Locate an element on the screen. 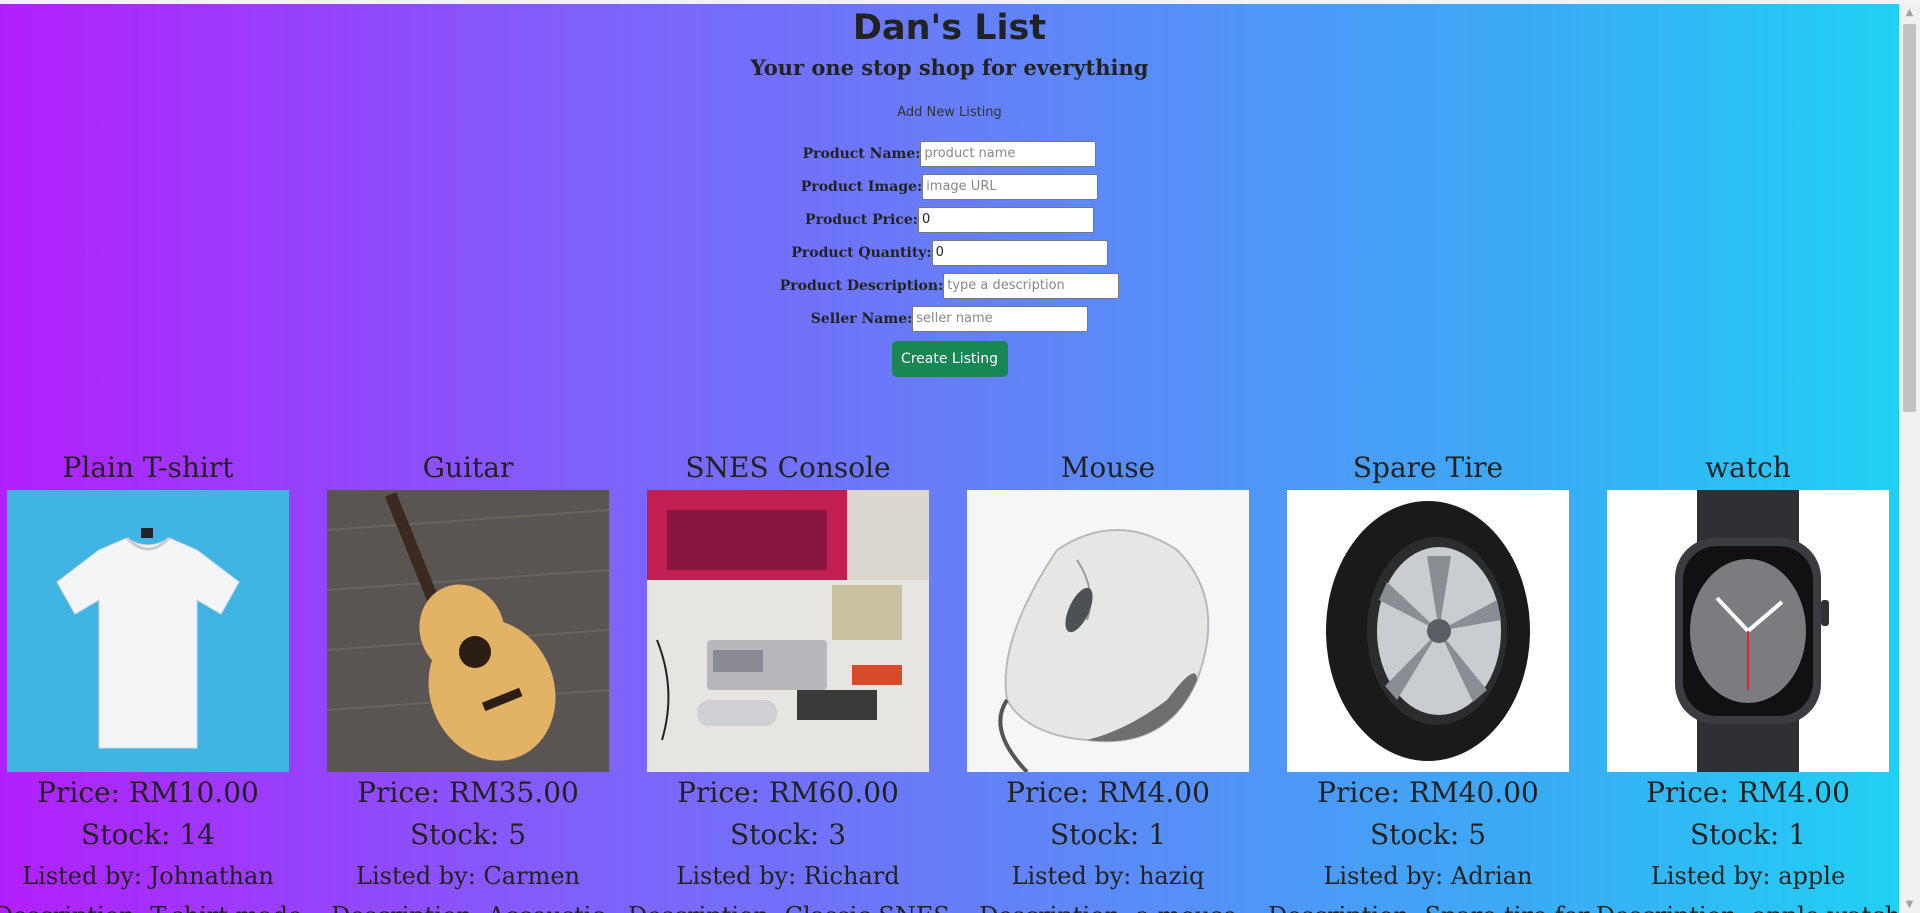 Image resolution: width=1920 pixels, height=913 pixels. product-card: watch Price: RM4.00 Stock: 1 Listed by: is located at coordinates (1743, 681).